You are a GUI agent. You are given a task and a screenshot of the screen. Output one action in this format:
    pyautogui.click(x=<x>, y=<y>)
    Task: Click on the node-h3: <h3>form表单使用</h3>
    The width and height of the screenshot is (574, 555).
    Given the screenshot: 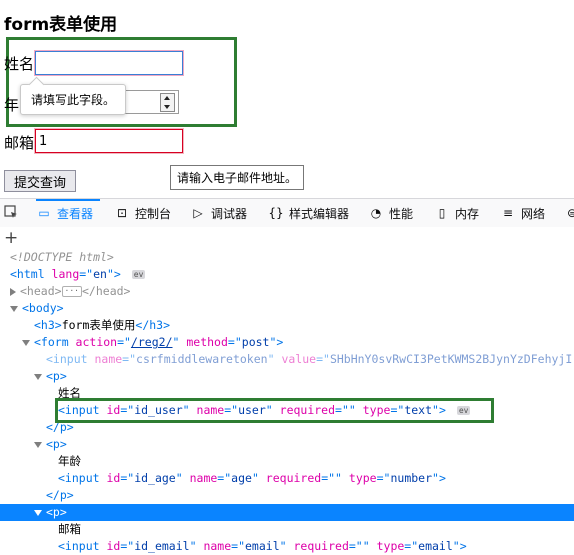 What is the action you would take?
    pyautogui.click(x=287, y=325)
    